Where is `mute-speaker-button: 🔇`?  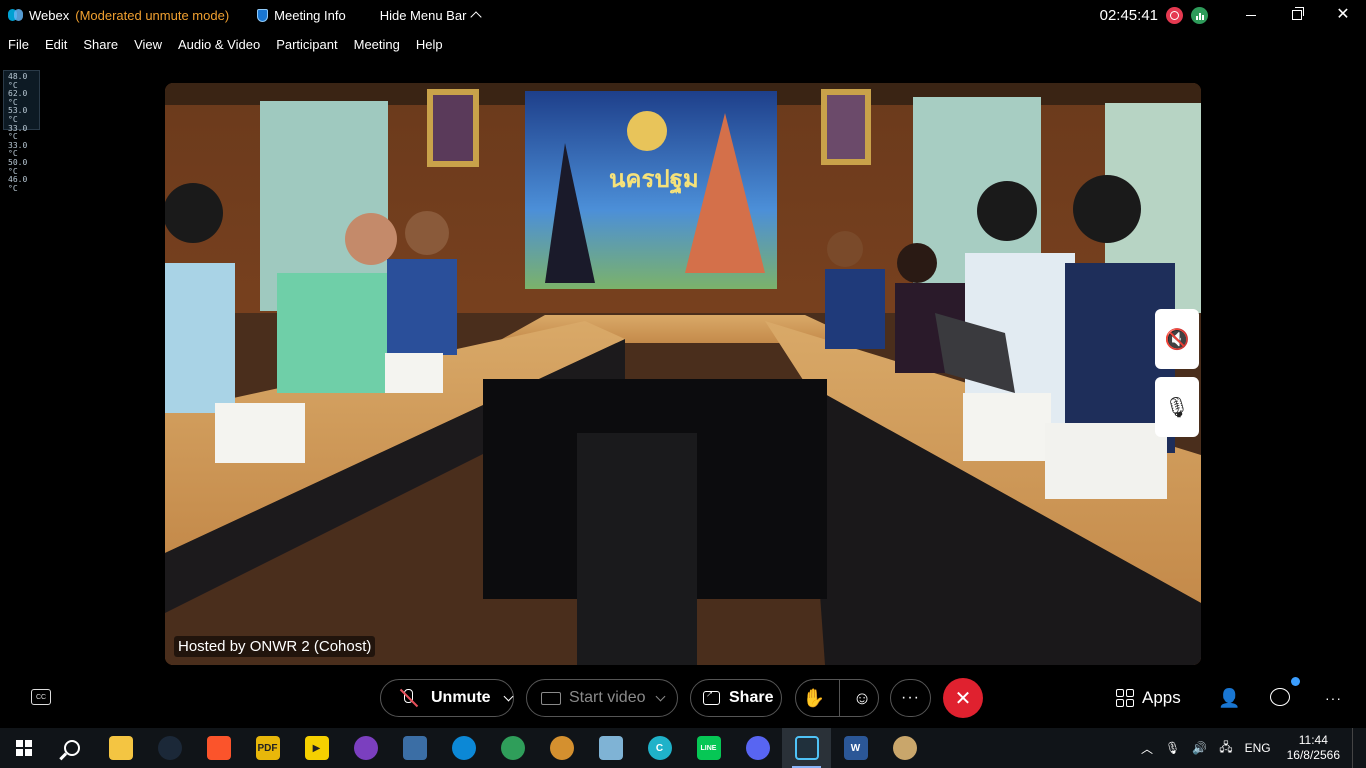 mute-speaker-button: 🔇 is located at coordinates (1177, 339).